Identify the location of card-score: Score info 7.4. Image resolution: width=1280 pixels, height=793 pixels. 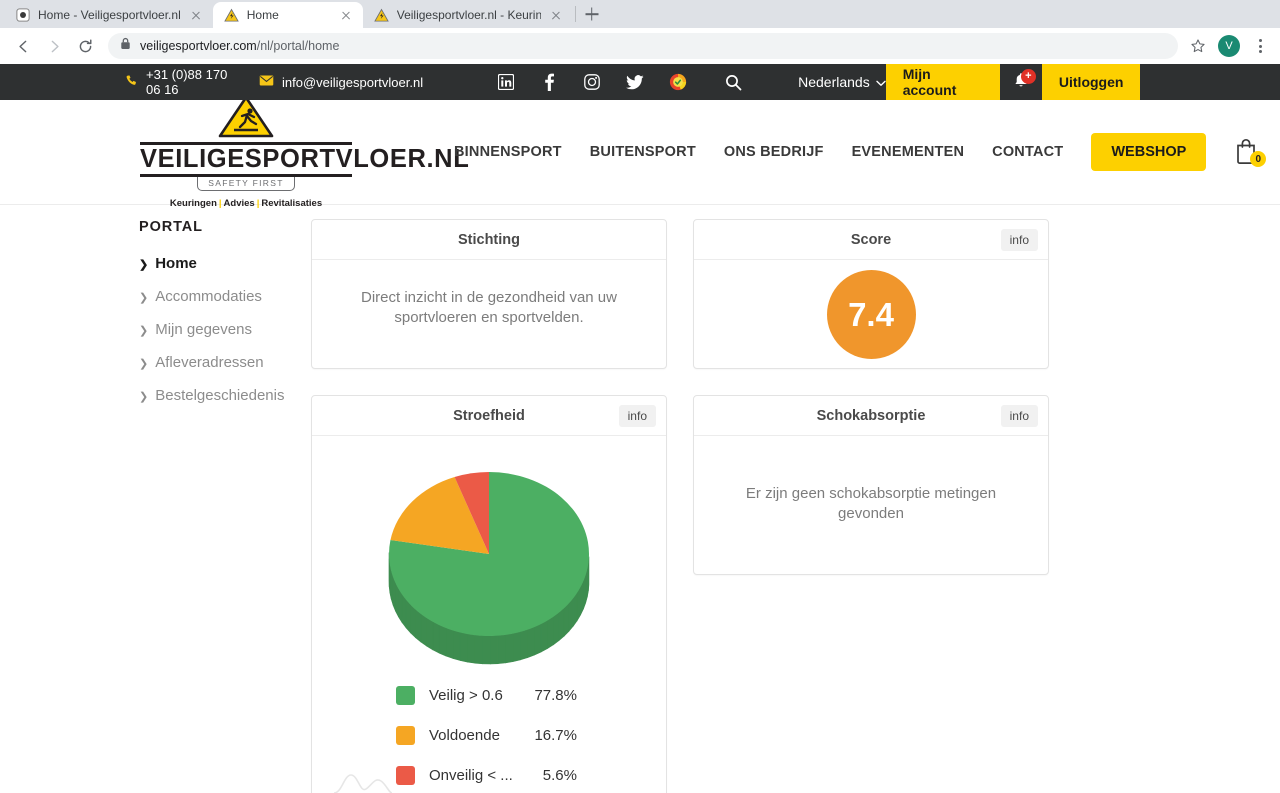
(871, 294).